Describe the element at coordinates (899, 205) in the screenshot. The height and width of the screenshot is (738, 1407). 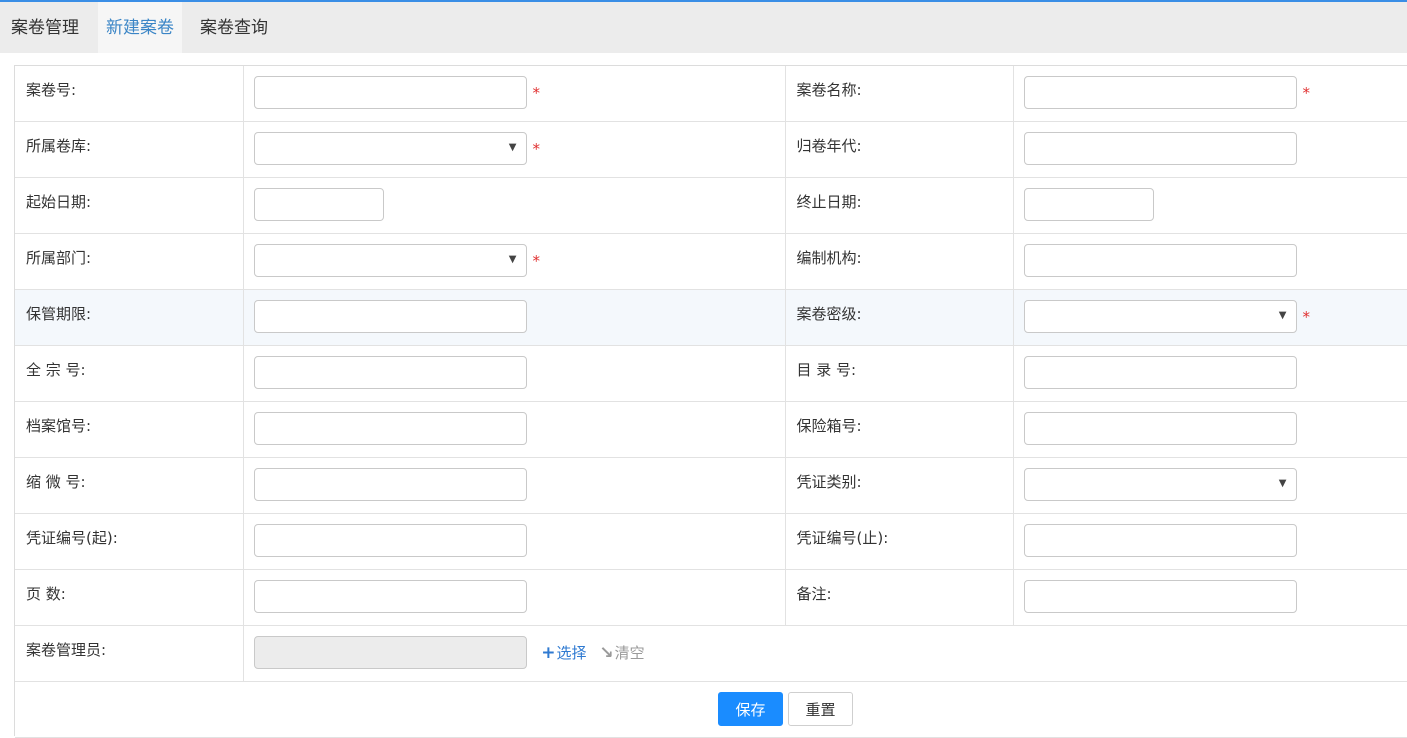
I see `label-end-date: 终止日期:` at that location.